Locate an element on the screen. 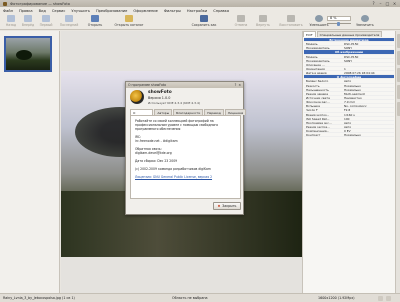 The width and height of the screenshot is (400, 302). tab-exif: EXIF is located at coordinates (309, 34).